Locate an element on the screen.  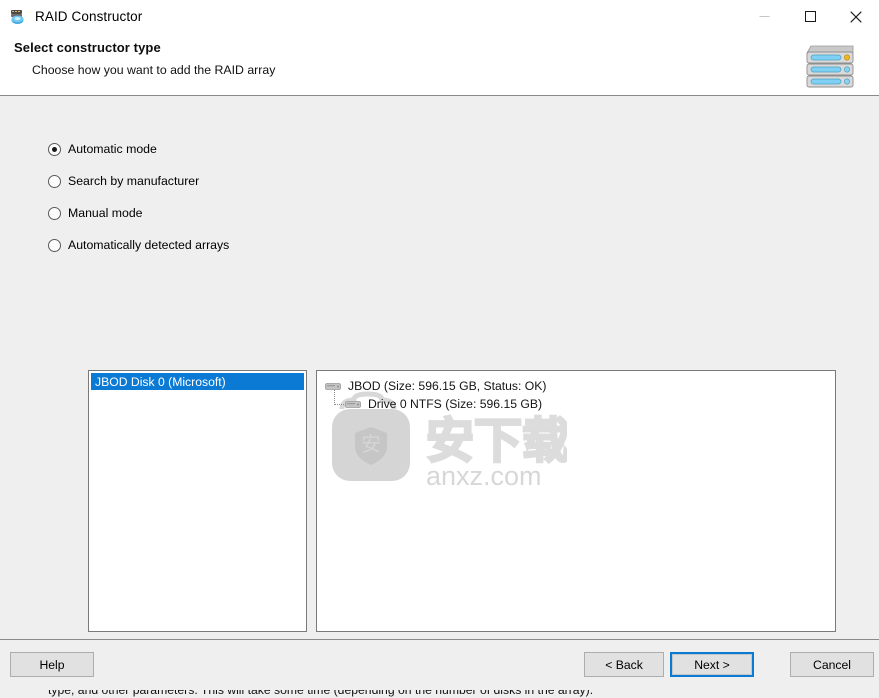
page-title: Select constructor type is located at coordinates (87, 47).